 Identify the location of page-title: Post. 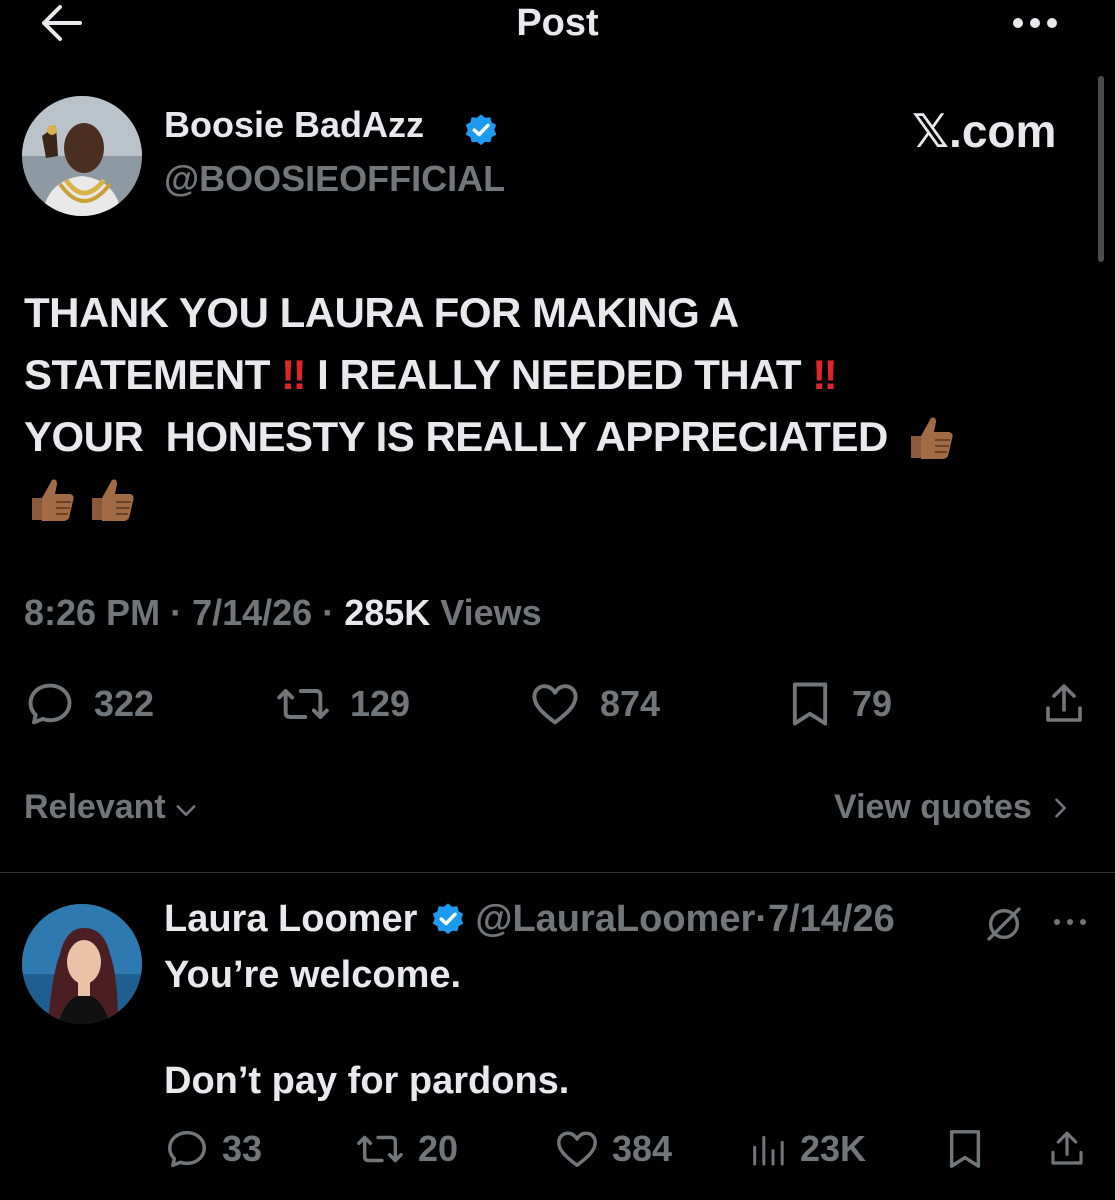
(557, 23).